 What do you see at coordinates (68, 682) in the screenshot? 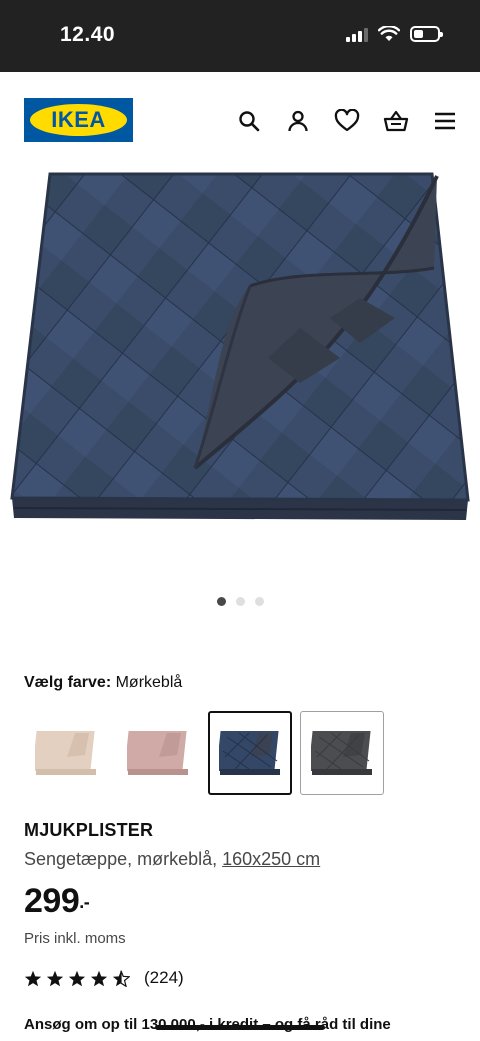
I see `color-label-title: Vælg farve:` at bounding box center [68, 682].